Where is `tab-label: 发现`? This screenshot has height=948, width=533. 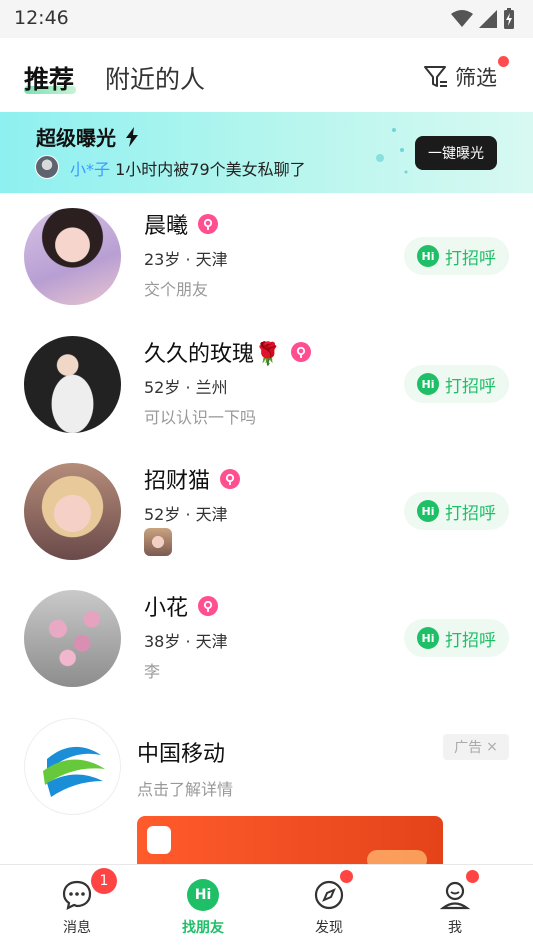 tab-label: 发现 is located at coordinates (329, 928).